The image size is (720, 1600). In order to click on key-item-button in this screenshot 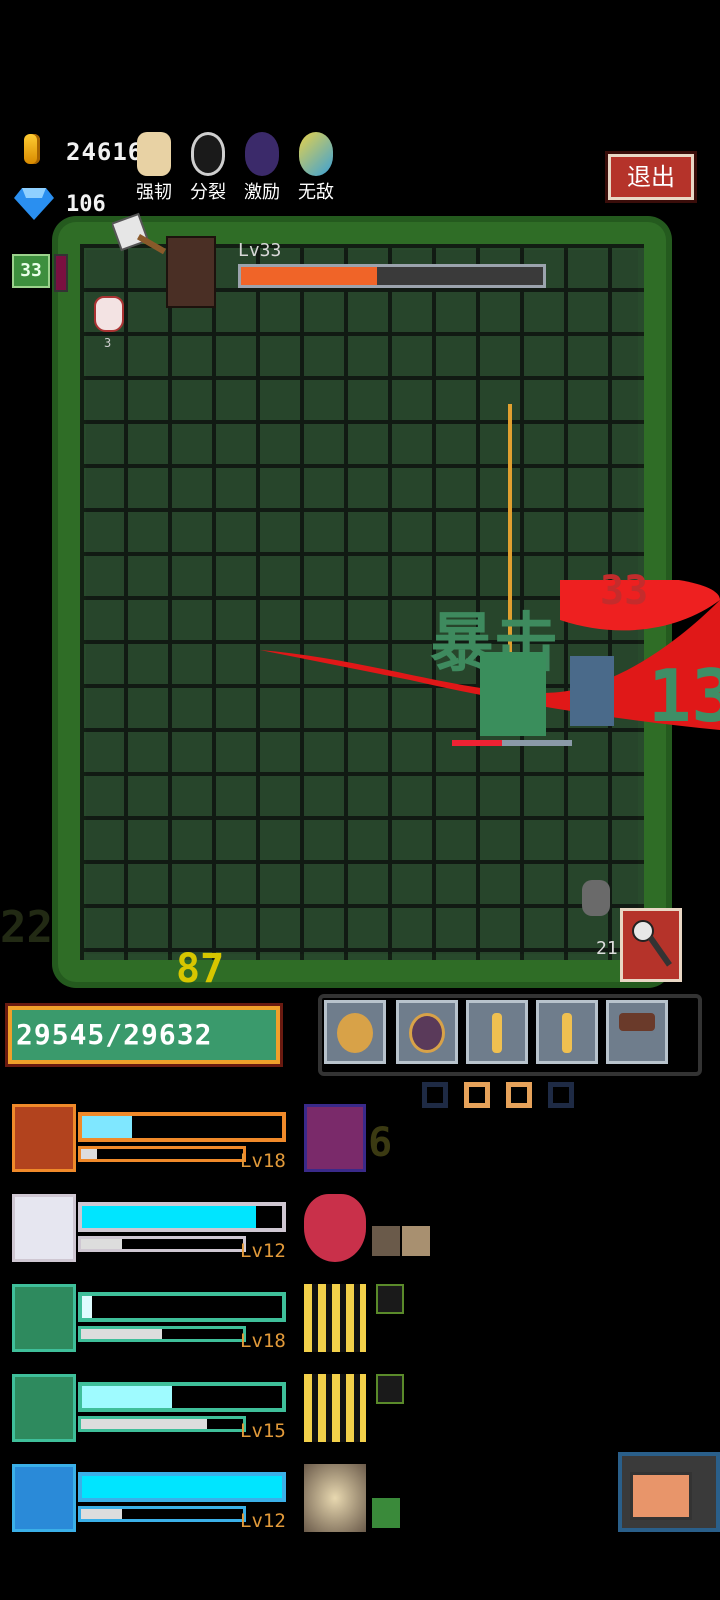, I will do `click(651, 945)`.